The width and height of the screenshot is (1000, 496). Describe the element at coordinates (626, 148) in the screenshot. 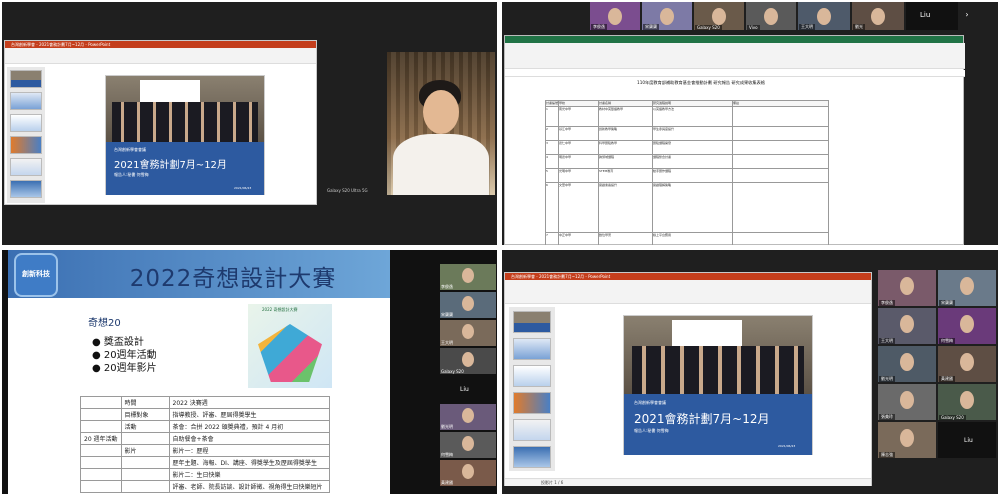

I see `sheet-cell: 科學實驗教學` at that location.